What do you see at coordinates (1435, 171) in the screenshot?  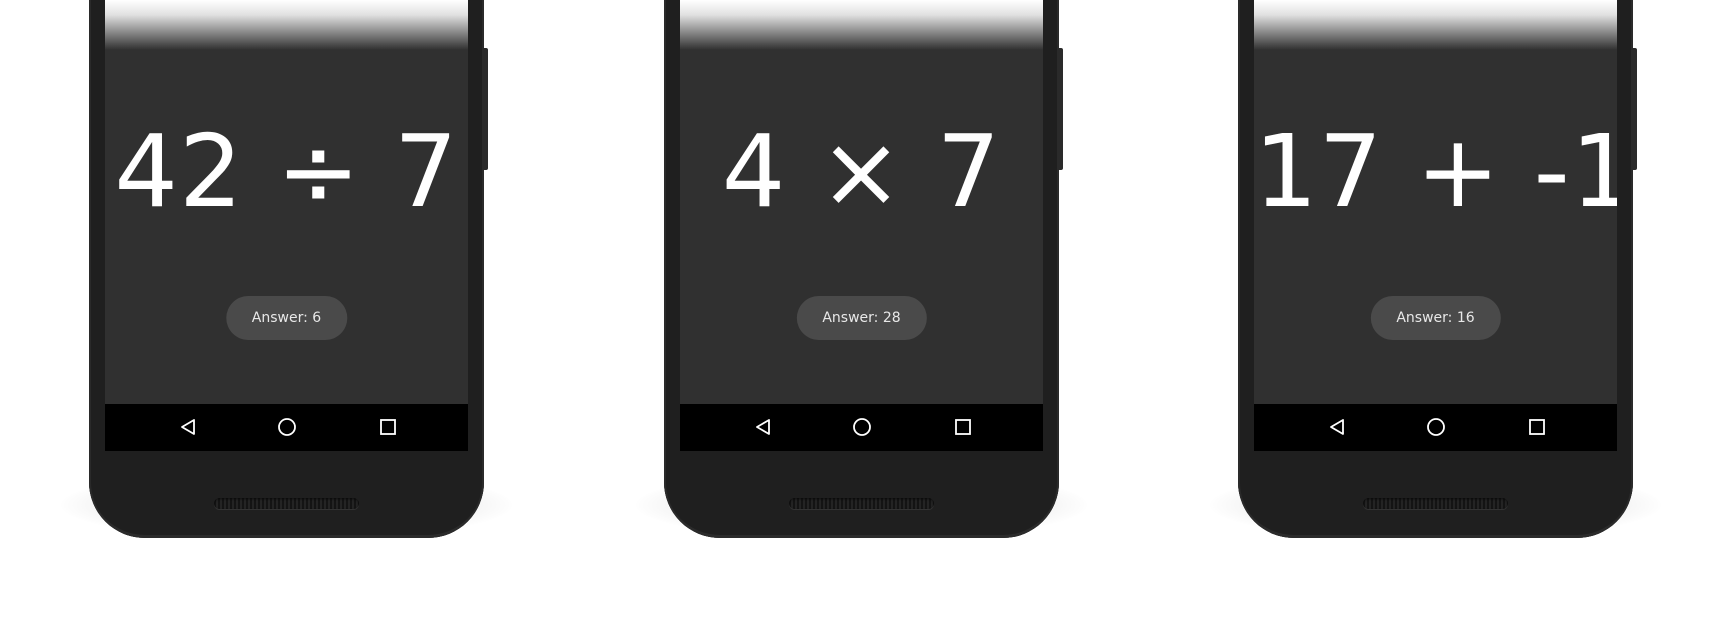 I see `equation-text: 17 + -1` at bounding box center [1435, 171].